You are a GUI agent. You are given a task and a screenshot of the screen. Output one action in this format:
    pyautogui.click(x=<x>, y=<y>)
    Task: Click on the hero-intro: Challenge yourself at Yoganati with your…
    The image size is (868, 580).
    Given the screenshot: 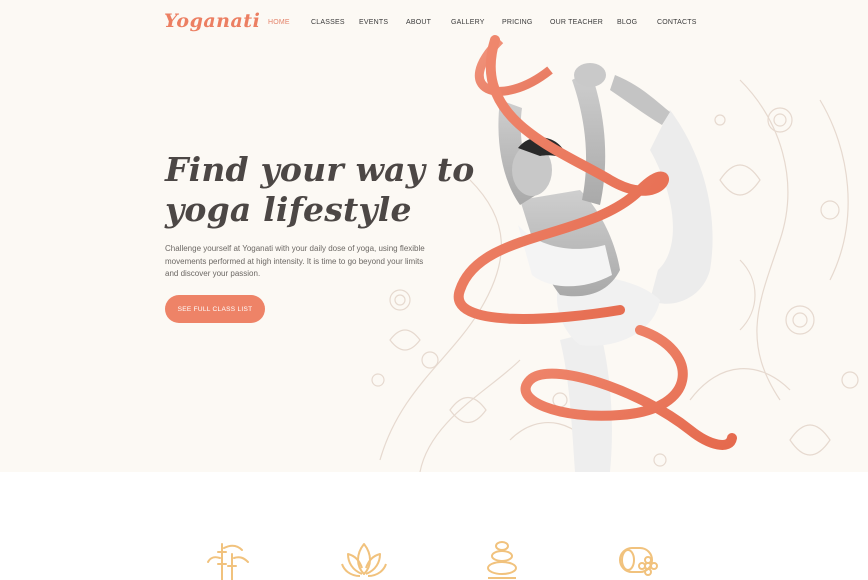 What is the action you would take?
    pyautogui.click(x=295, y=261)
    